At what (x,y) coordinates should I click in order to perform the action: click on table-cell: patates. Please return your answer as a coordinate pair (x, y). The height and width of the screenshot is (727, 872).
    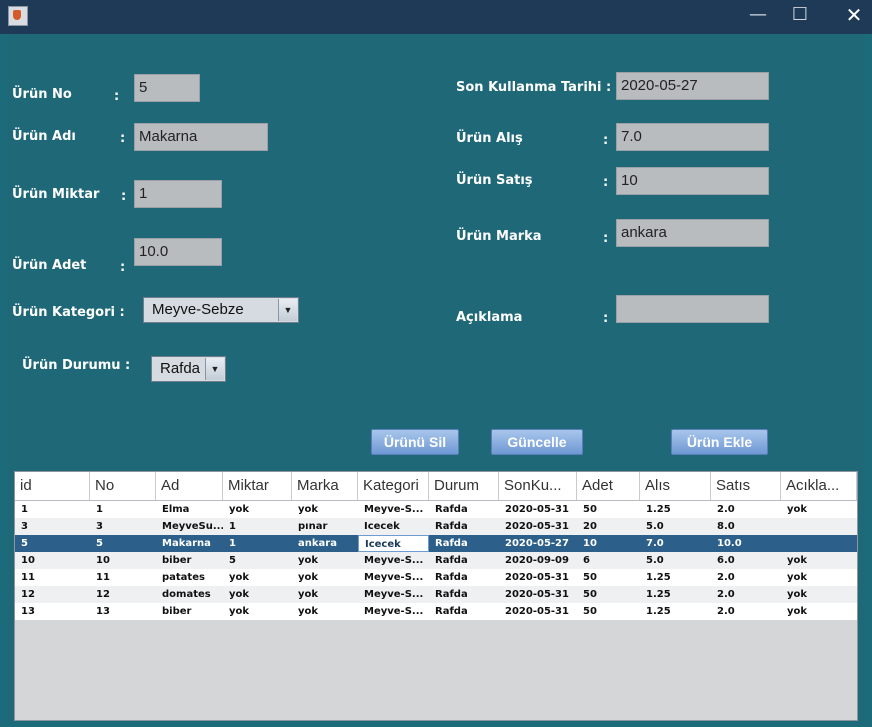
    Looking at the image, I should click on (189, 577).